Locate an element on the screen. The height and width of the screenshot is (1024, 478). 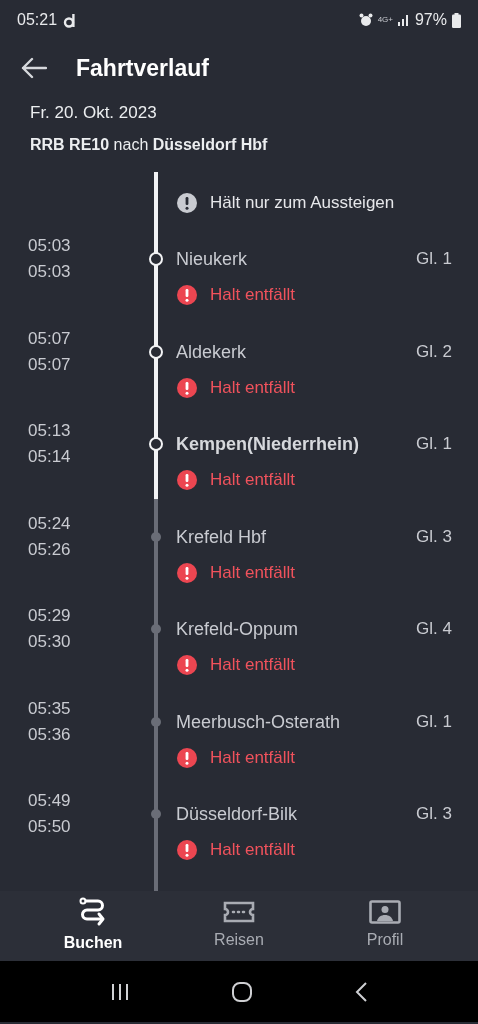
arrival-time: 05:03 is located at coordinates (50, 246).